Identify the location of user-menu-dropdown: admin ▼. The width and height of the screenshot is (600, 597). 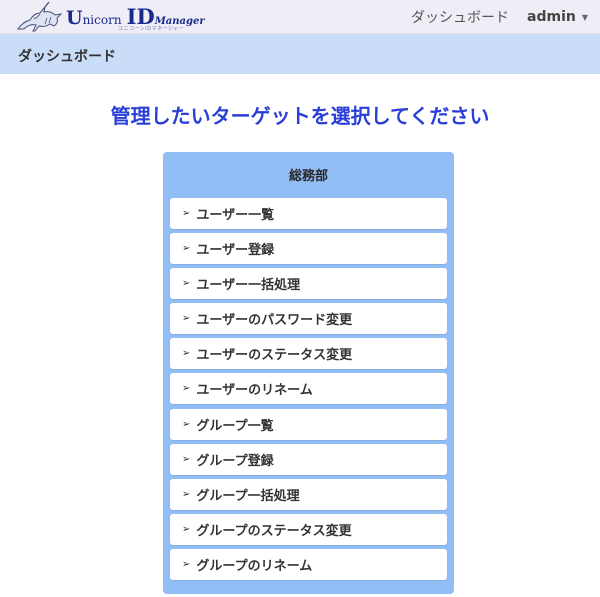
(557, 17).